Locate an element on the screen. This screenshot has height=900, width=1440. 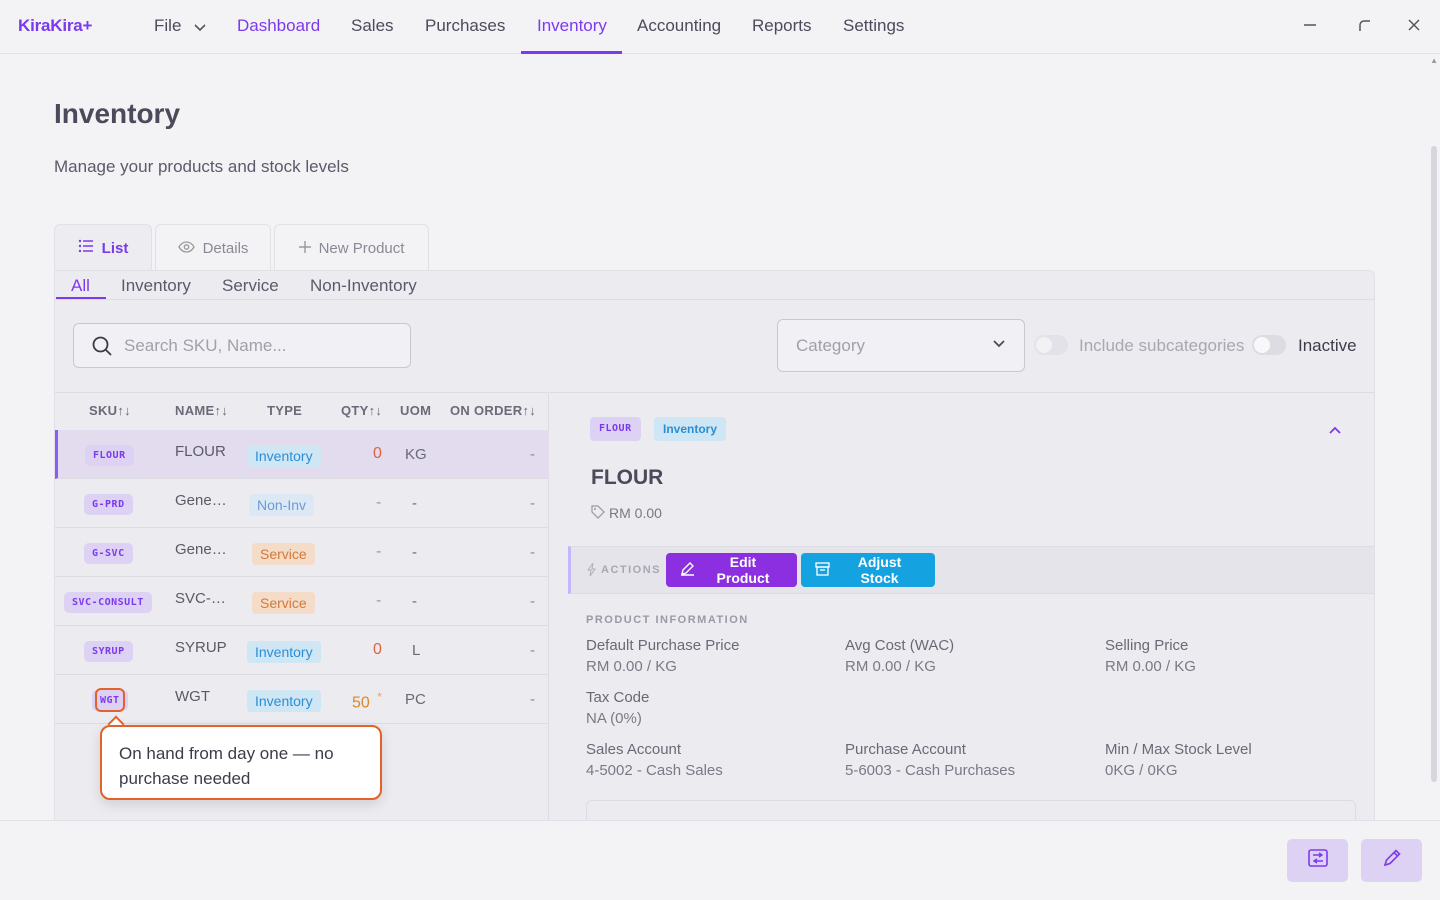
chevron-up-icon is located at coordinates (1335, 430).